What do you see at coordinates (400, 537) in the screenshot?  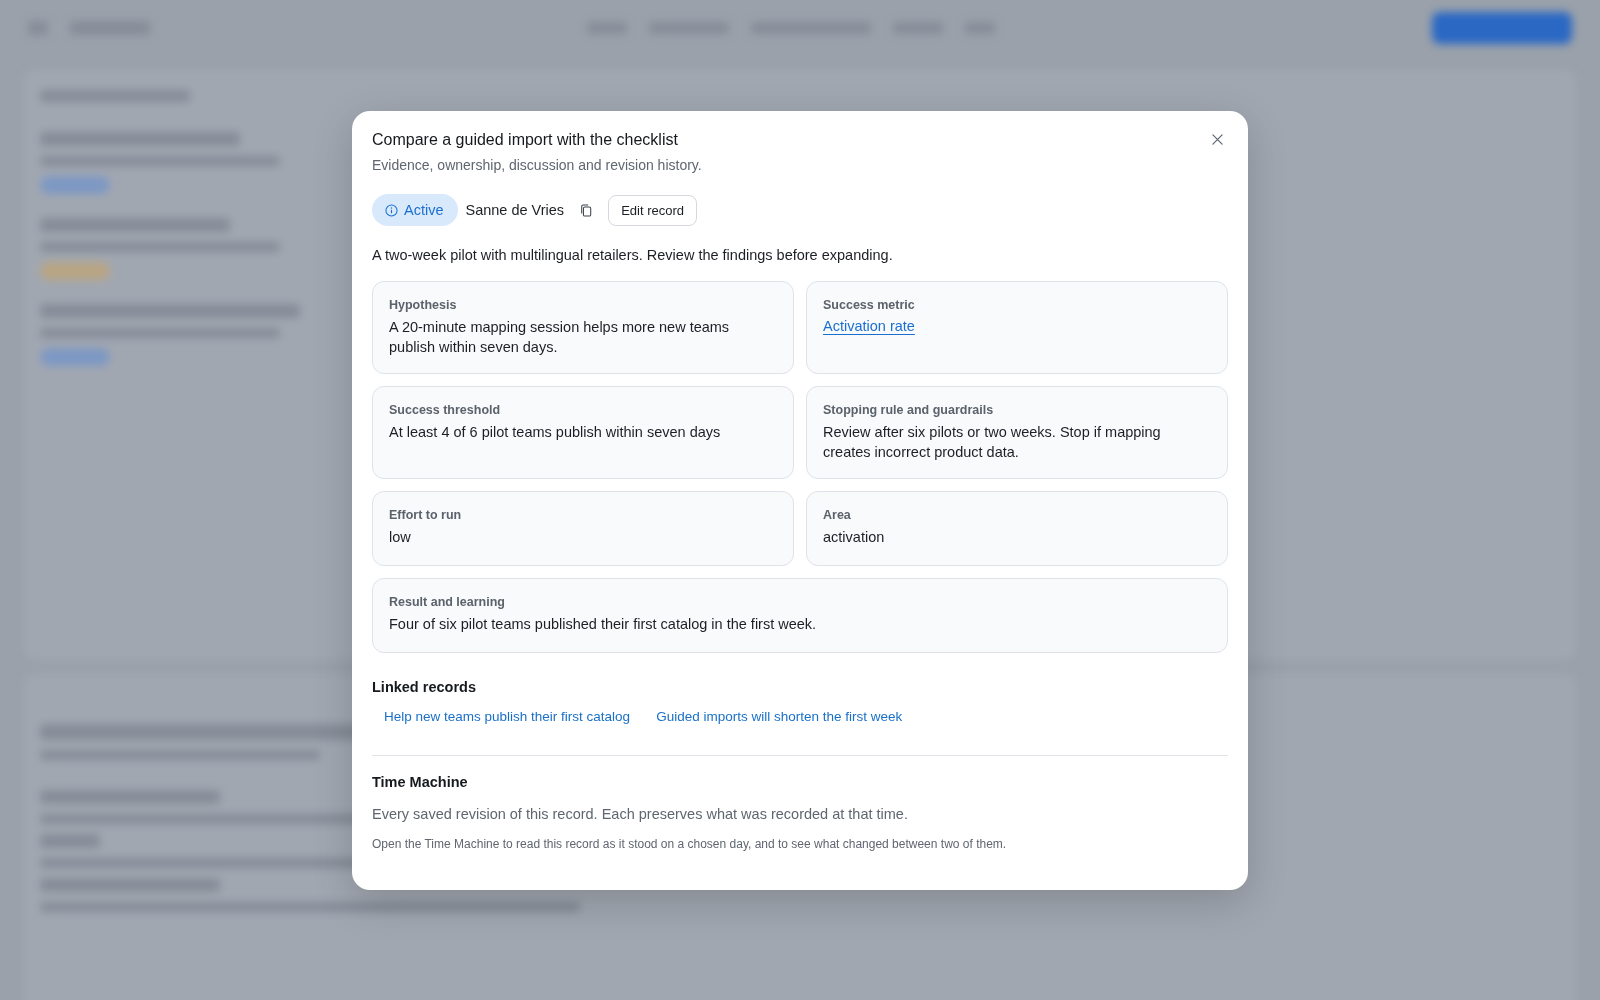 I see `field-value: low` at bounding box center [400, 537].